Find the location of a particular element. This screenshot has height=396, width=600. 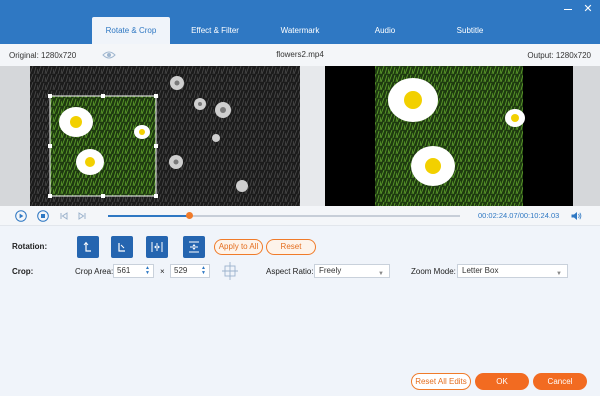

progress-slider is located at coordinates (284, 215).